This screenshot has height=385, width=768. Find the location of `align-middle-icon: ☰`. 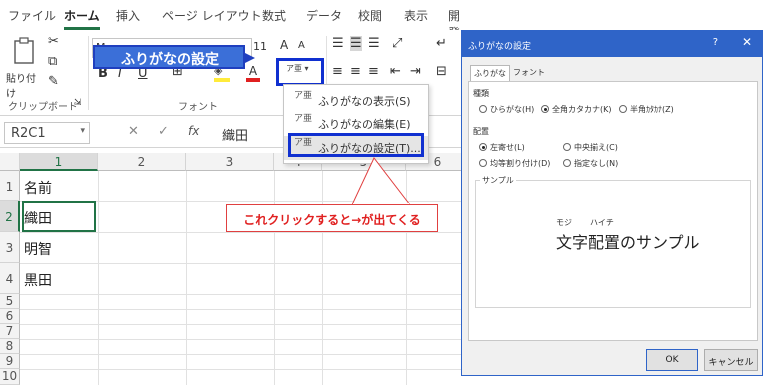

align-middle-icon: ☰ is located at coordinates (356, 43).